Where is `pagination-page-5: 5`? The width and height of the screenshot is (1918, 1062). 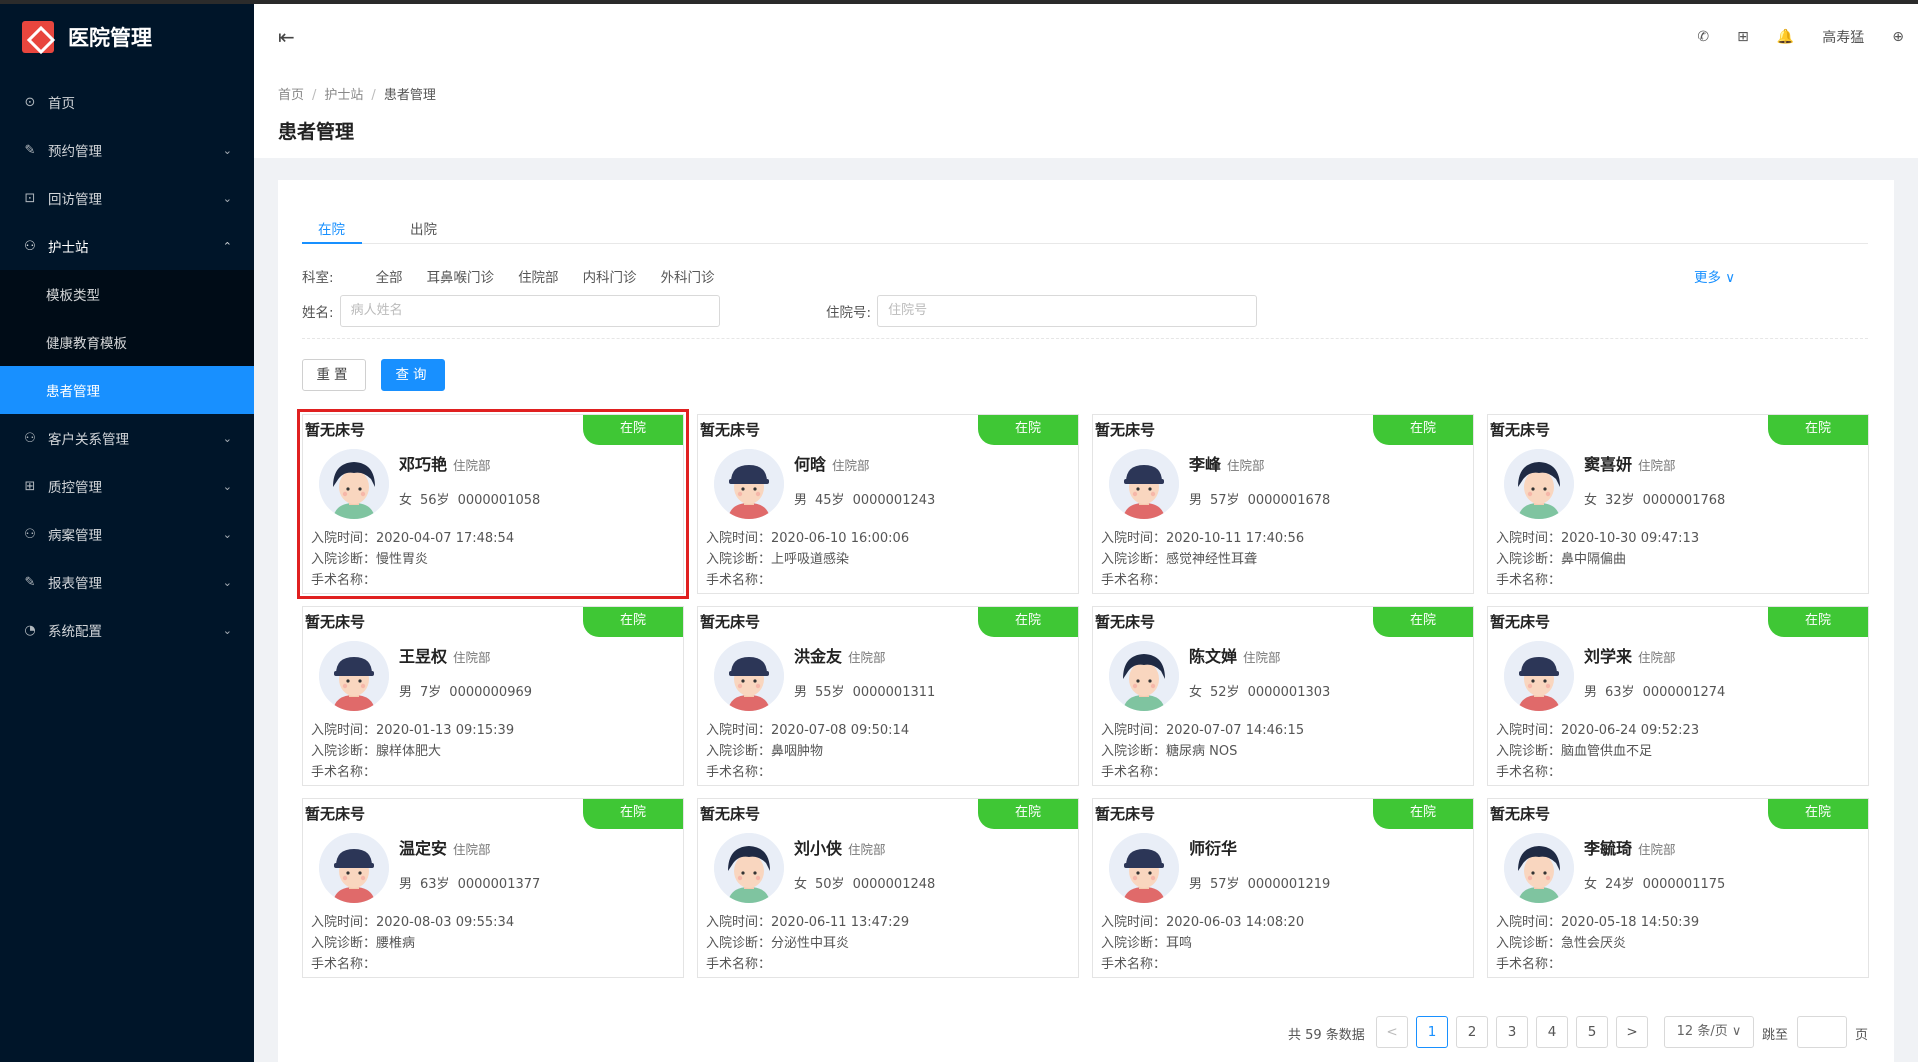
pagination-page-5: 5 is located at coordinates (1592, 1032).